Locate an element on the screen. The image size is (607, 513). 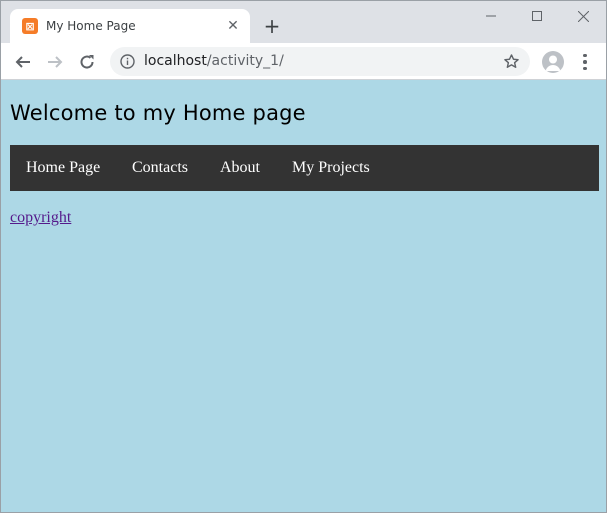
profile-avatar-icon is located at coordinates (553, 62).